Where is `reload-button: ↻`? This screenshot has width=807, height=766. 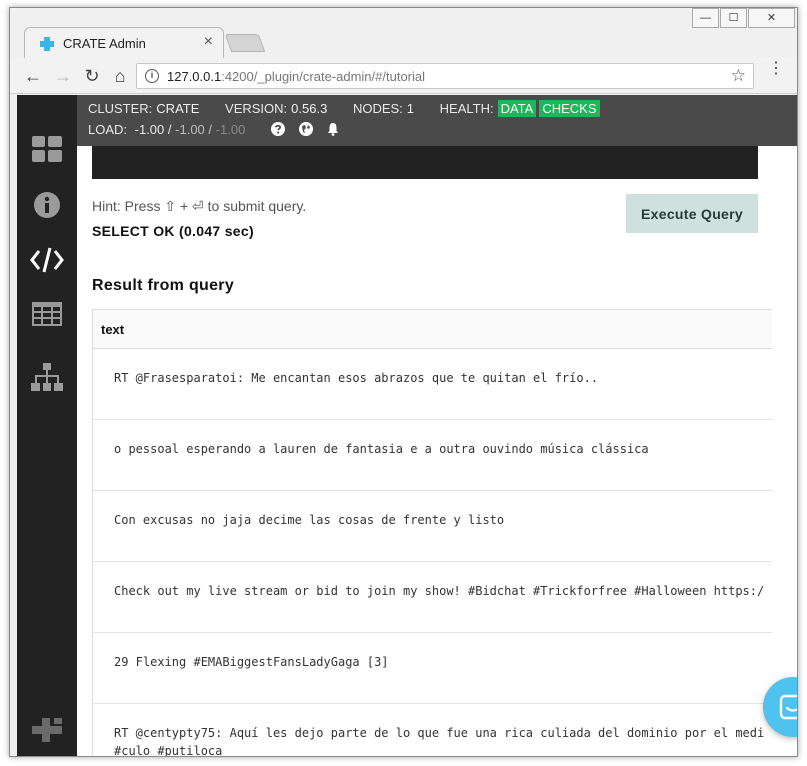
reload-button: ↻ is located at coordinates (92, 76).